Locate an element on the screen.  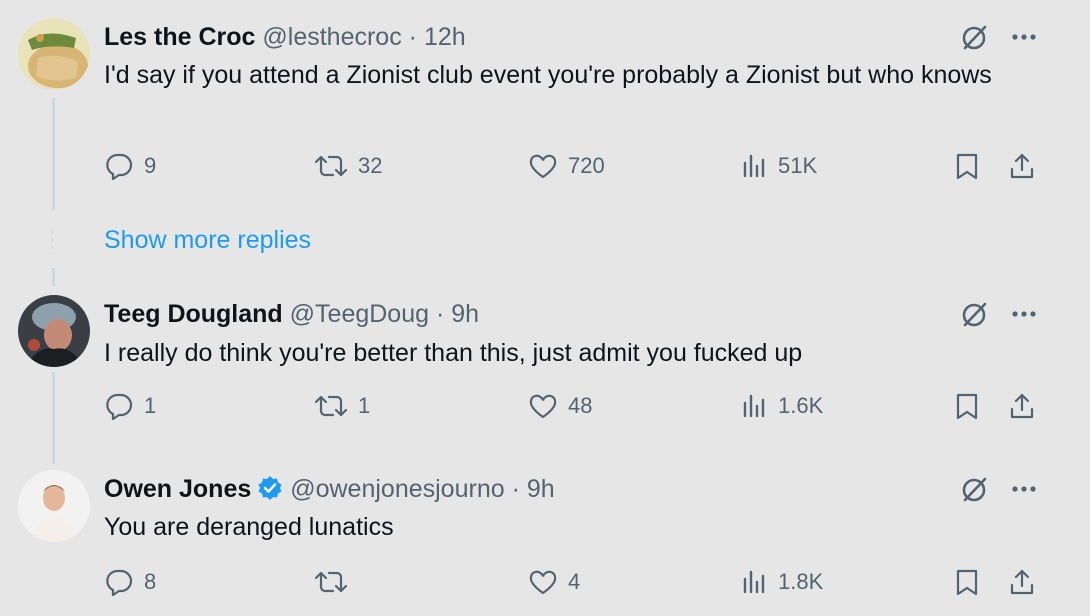
repost-count: 1 is located at coordinates (364, 405).